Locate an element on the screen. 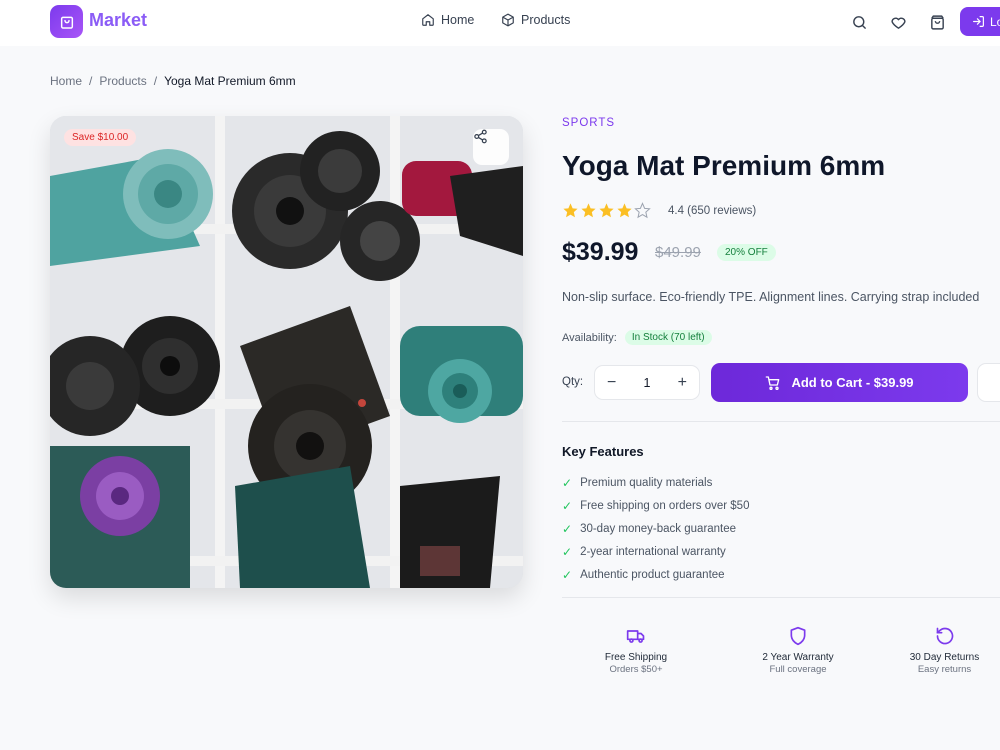  return-icon is located at coordinates (944, 636).